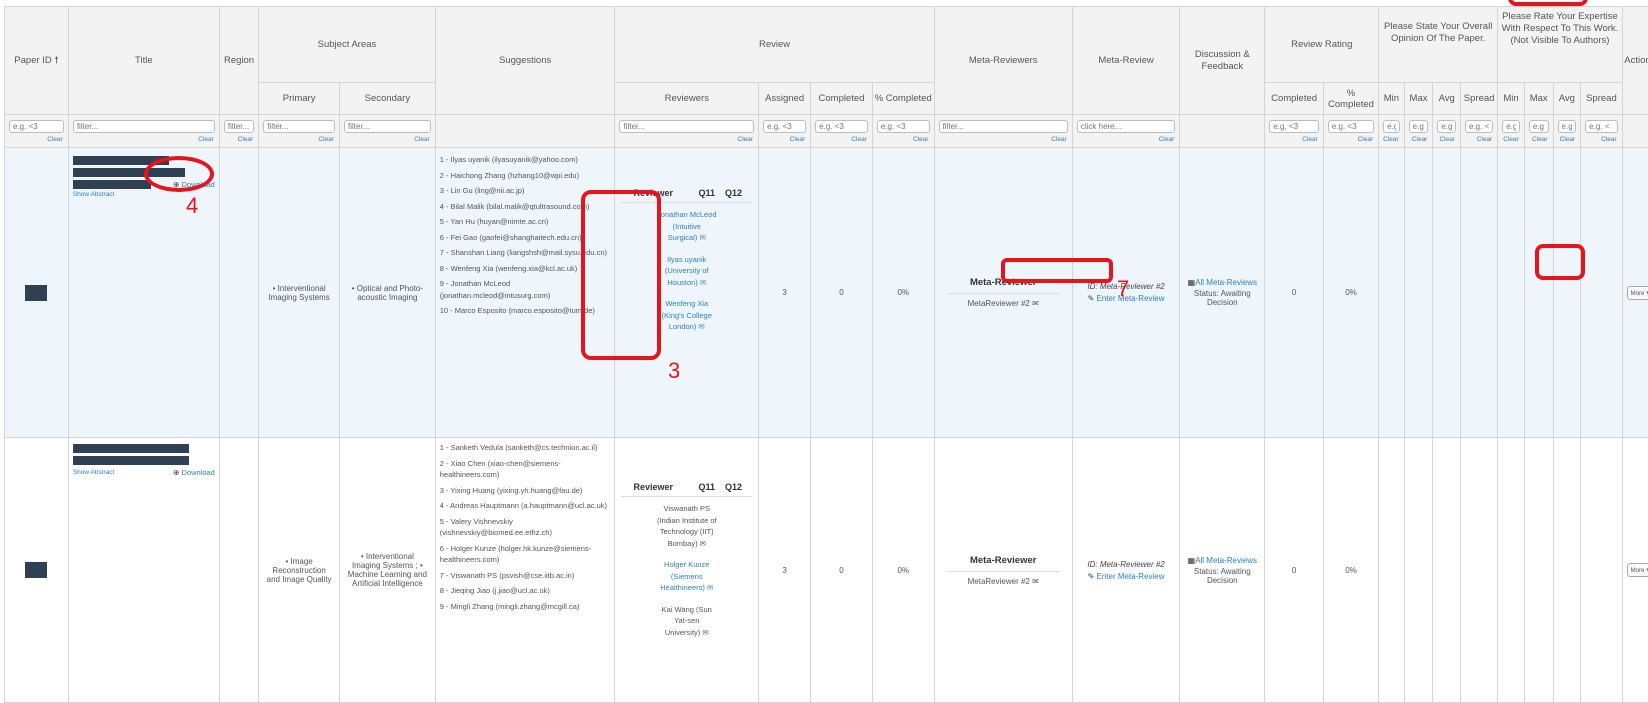 Image resolution: width=1648 pixels, height=703 pixels. I want to click on header-op-avg: Avg, so click(1447, 99).